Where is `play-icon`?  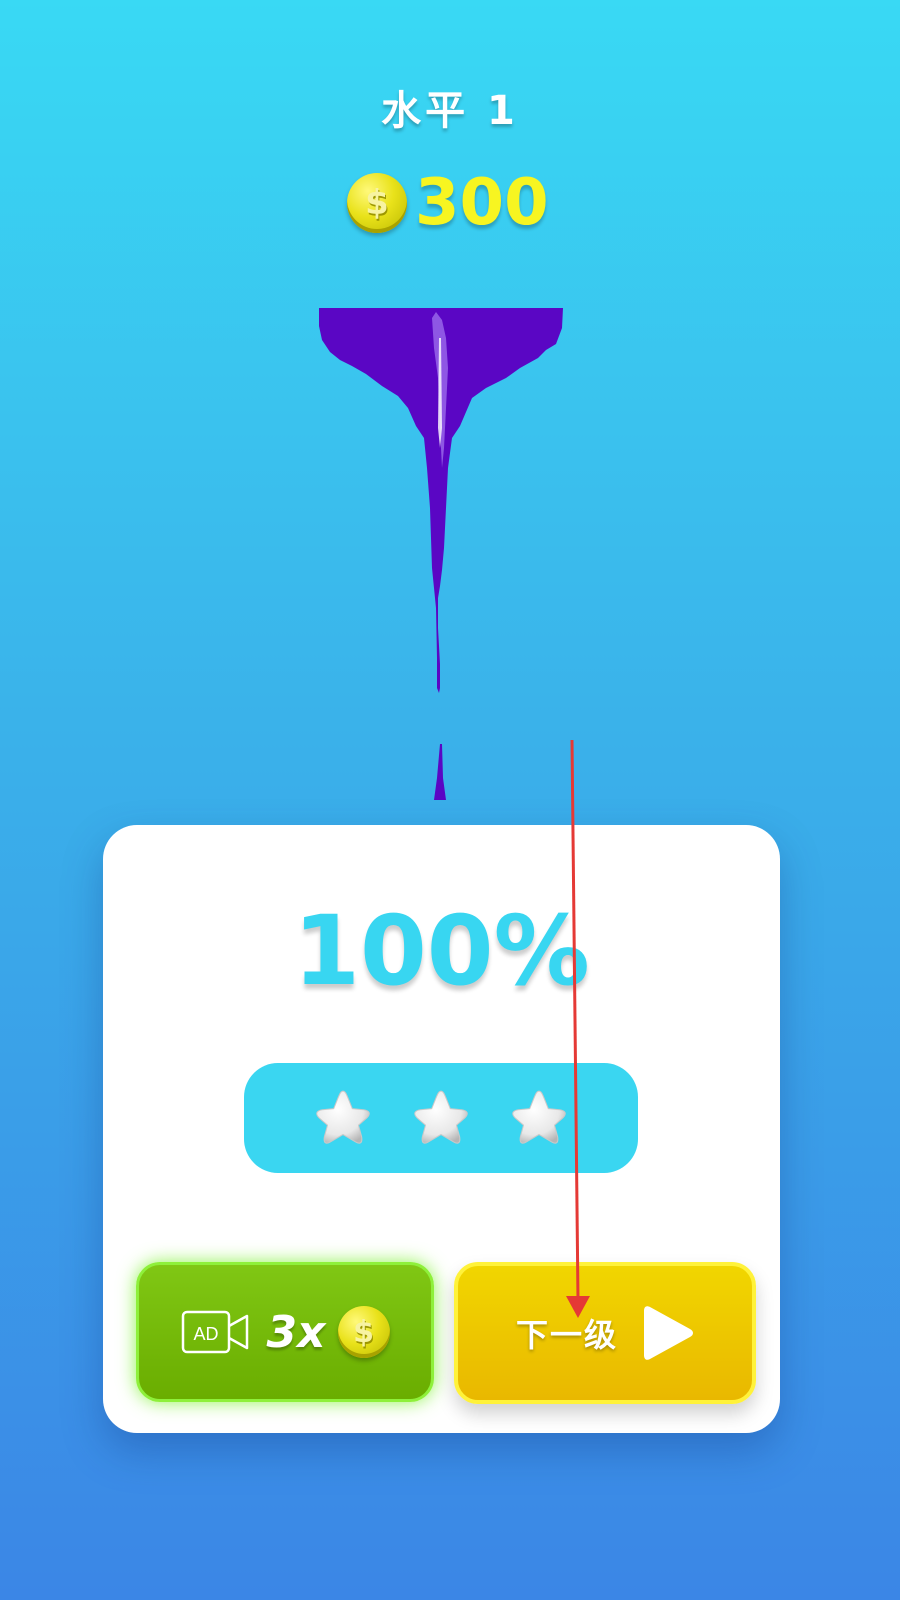 play-icon is located at coordinates (668, 1333).